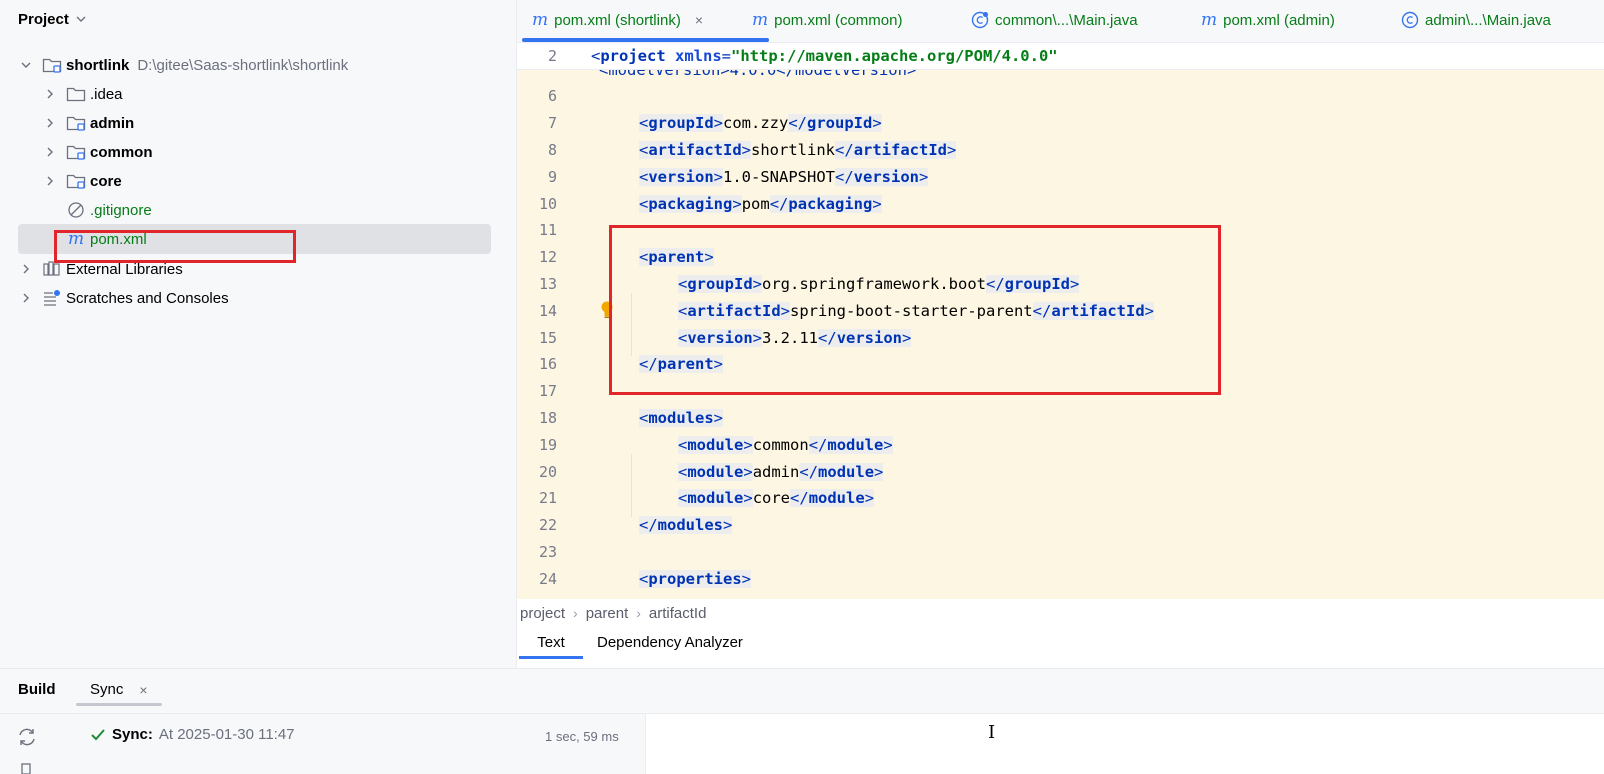 The image size is (1604, 774). I want to click on code-line-10: <packaging>pom</packaging>, so click(760, 204).